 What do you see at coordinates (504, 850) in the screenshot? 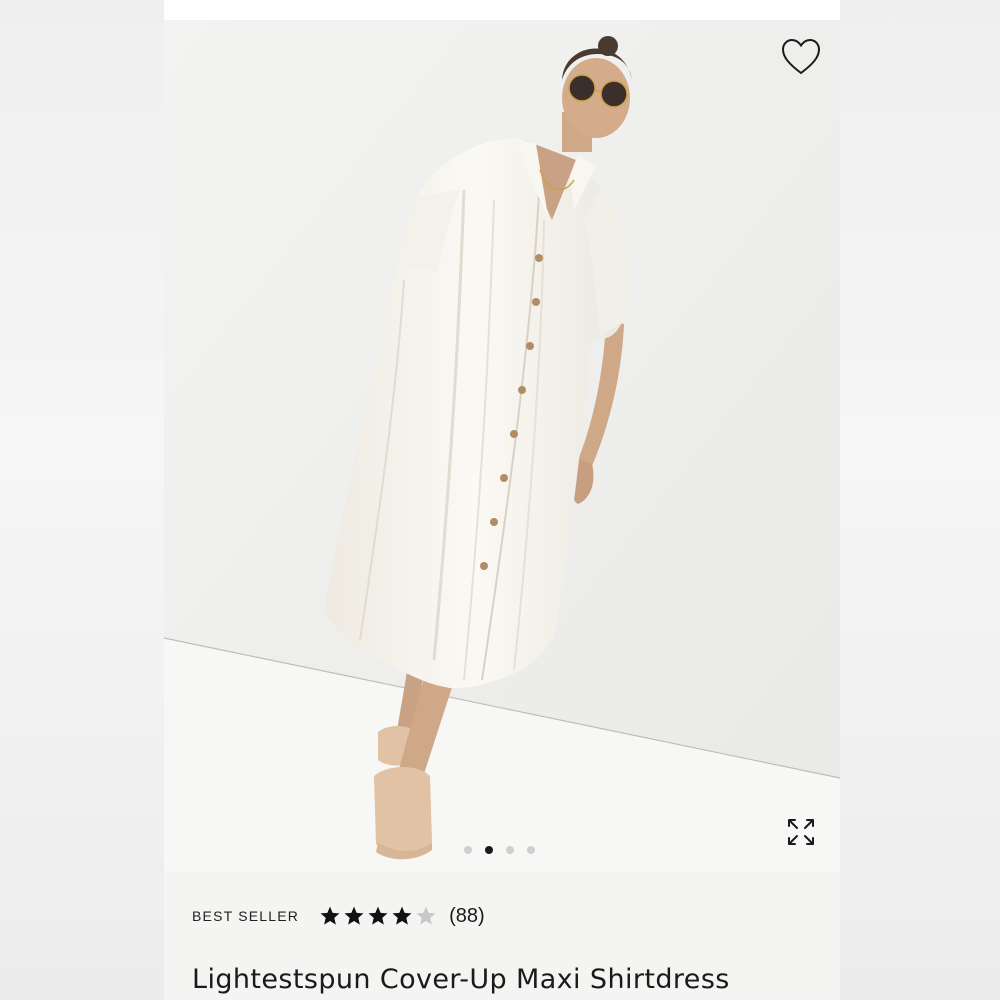
I see `carousel-pagination` at bounding box center [504, 850].